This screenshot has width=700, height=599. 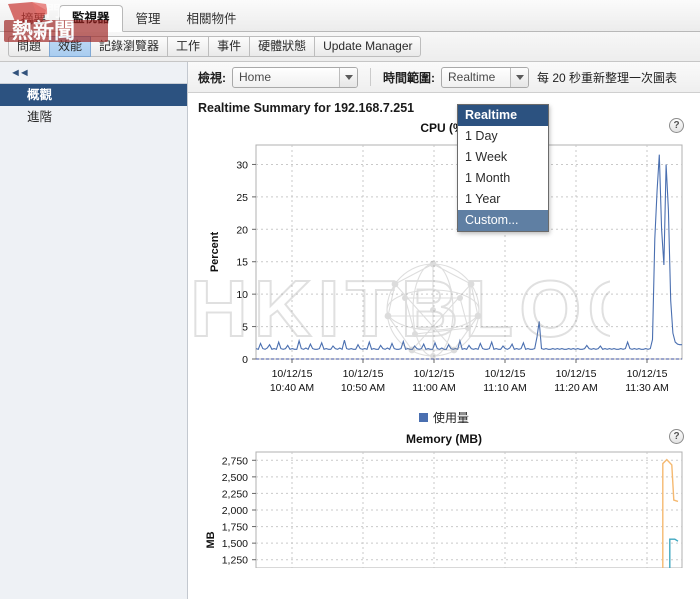 I want to click on subtab-events: 事件, so click(x=229, y=46).